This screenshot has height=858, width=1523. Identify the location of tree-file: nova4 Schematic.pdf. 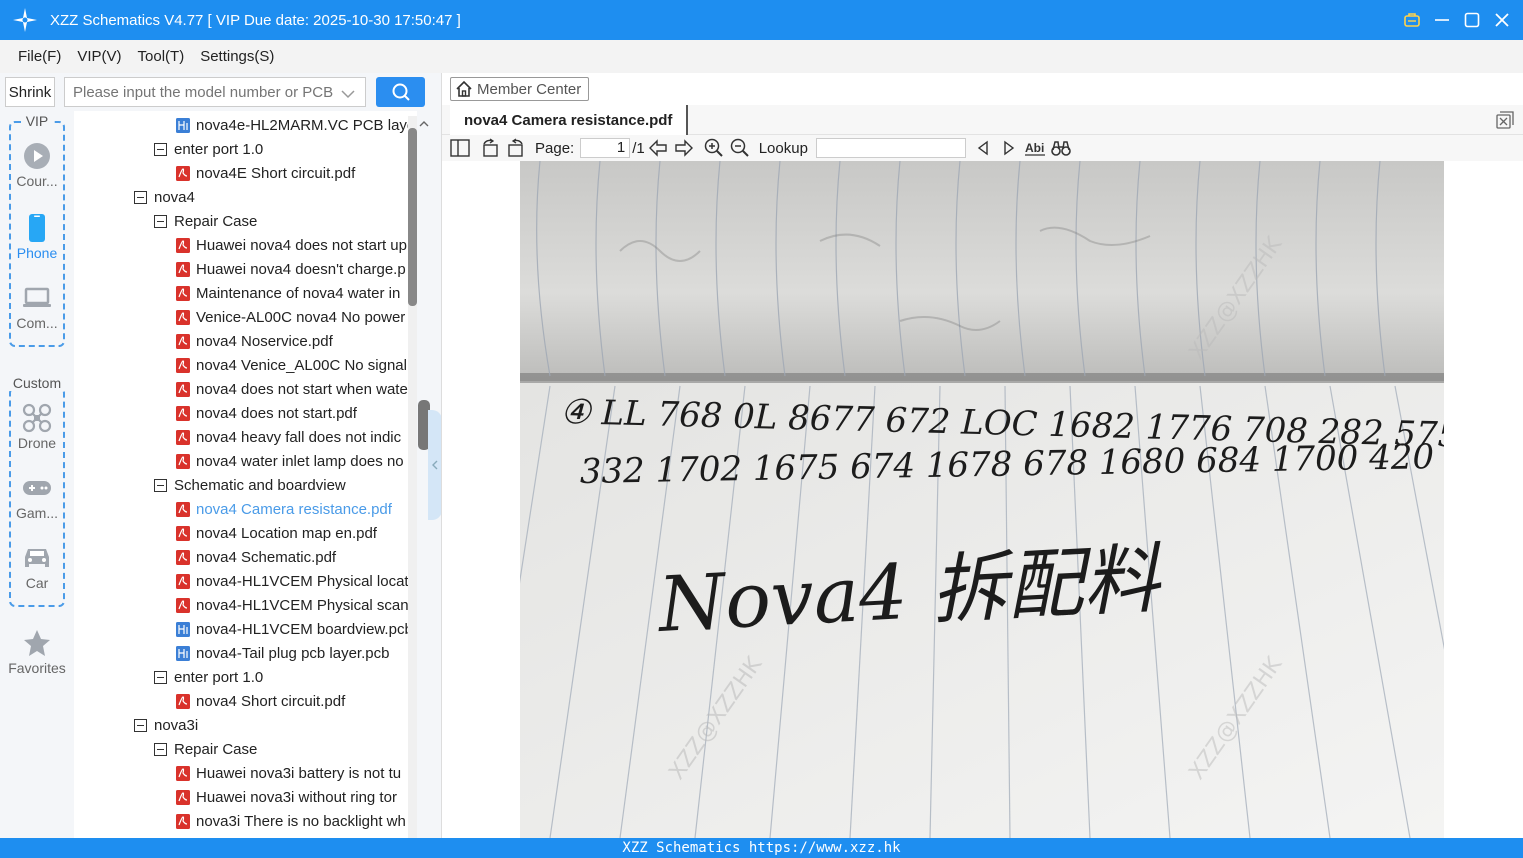
(256, 557).